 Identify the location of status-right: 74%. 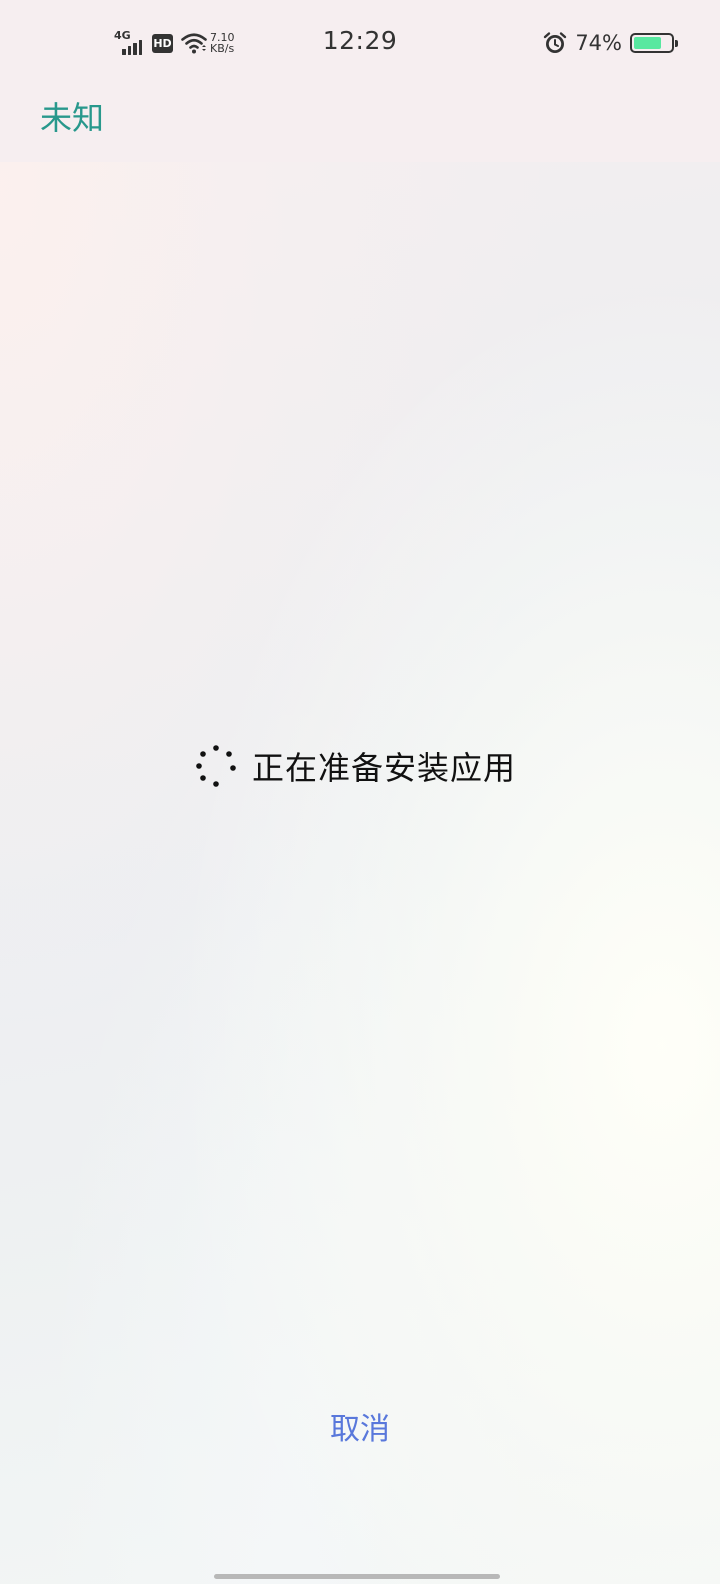
(610, 43).